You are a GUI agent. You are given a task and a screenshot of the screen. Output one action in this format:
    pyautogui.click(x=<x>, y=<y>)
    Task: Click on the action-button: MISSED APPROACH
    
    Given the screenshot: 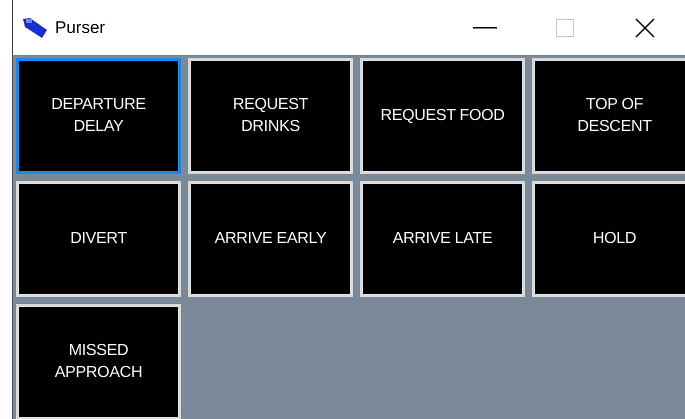 What is the action you would take?
    pyautogui.click(x=98, y=361)
    